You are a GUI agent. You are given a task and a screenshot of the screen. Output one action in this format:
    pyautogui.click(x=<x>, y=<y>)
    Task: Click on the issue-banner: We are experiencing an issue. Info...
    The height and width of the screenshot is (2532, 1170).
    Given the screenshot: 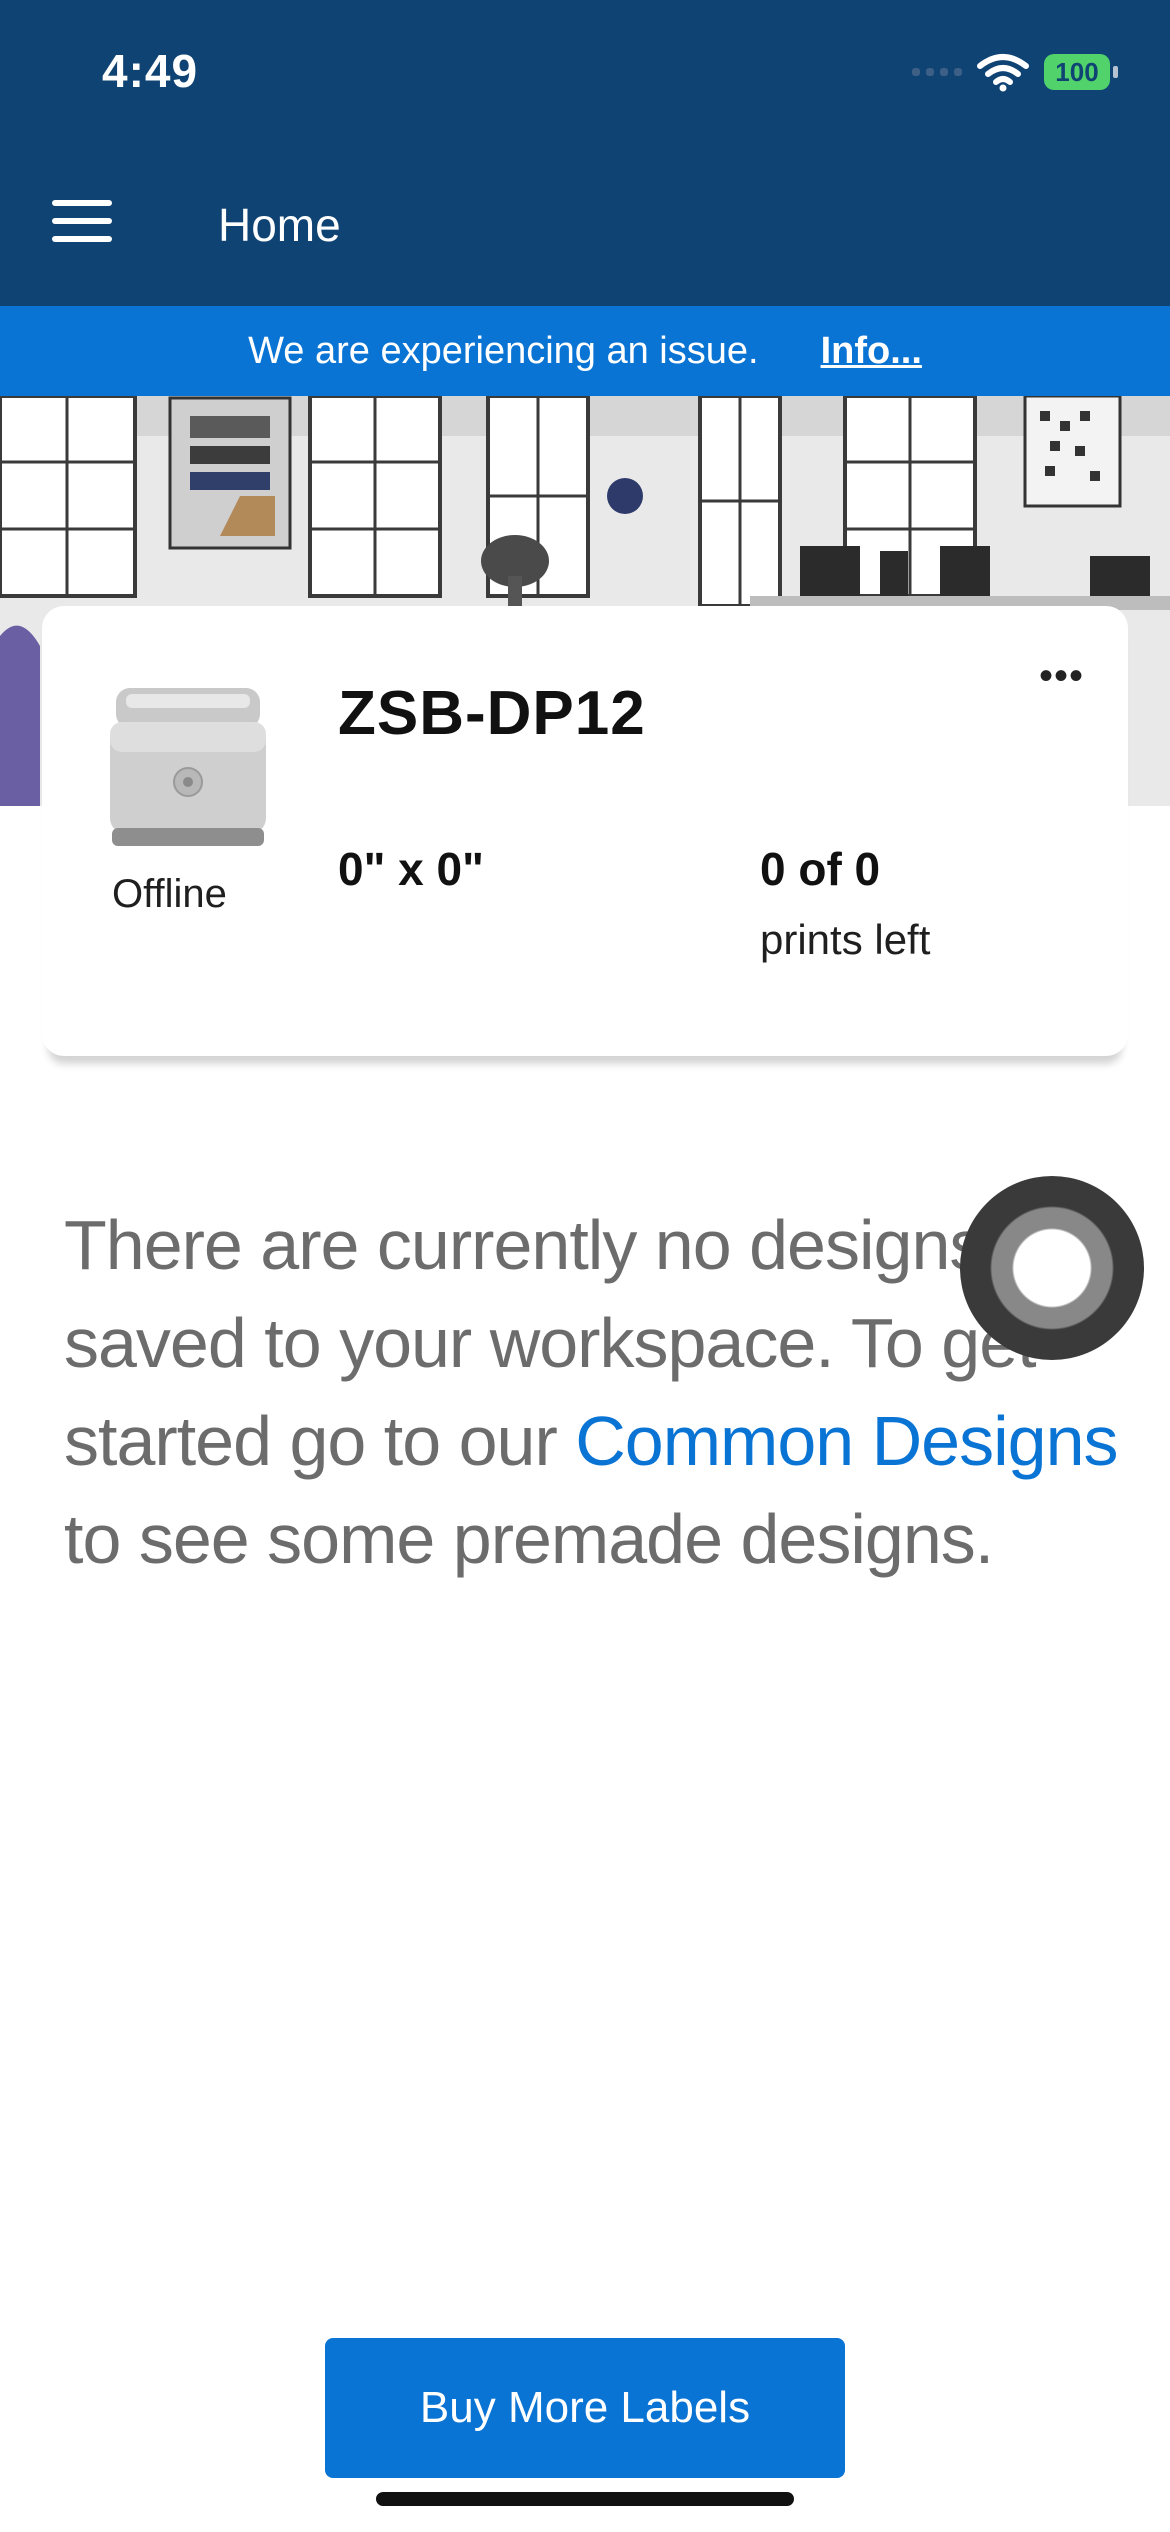 What is the action you would take?
    pyautogui.click(x=585, y=351)
    